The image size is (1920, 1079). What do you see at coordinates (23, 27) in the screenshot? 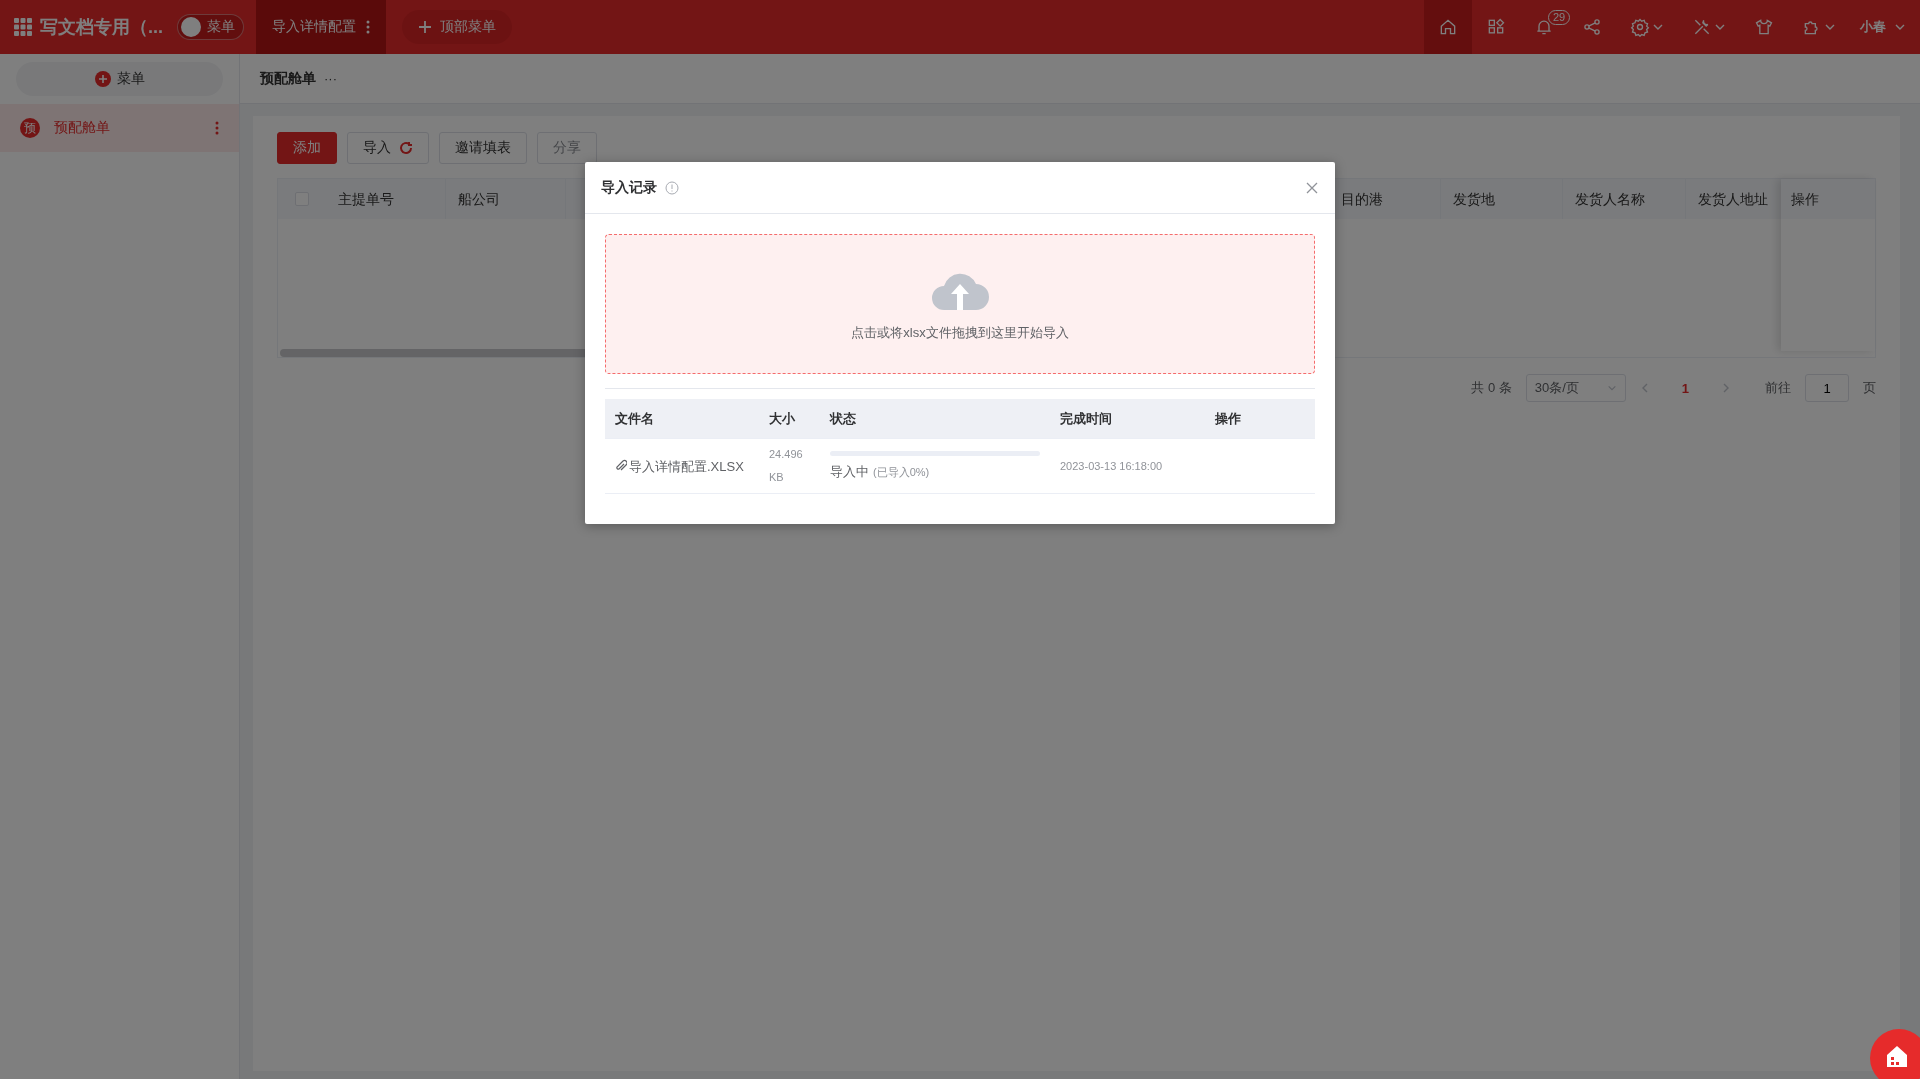
I see `grid-icon` at bounding box center [23, 27].